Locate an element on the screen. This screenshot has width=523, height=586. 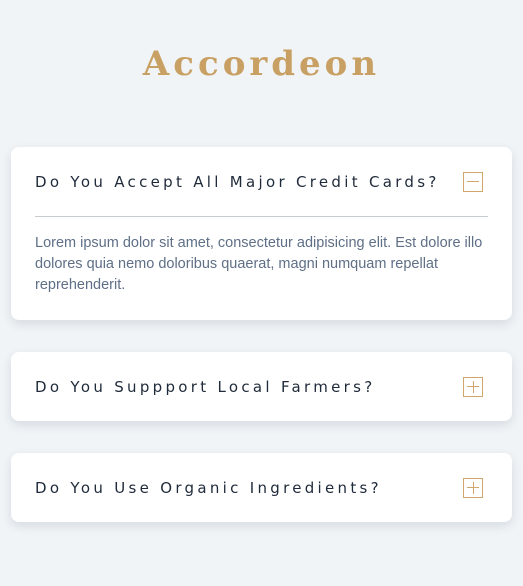
page-title: Accordeon is located at coordinates (261, 64).